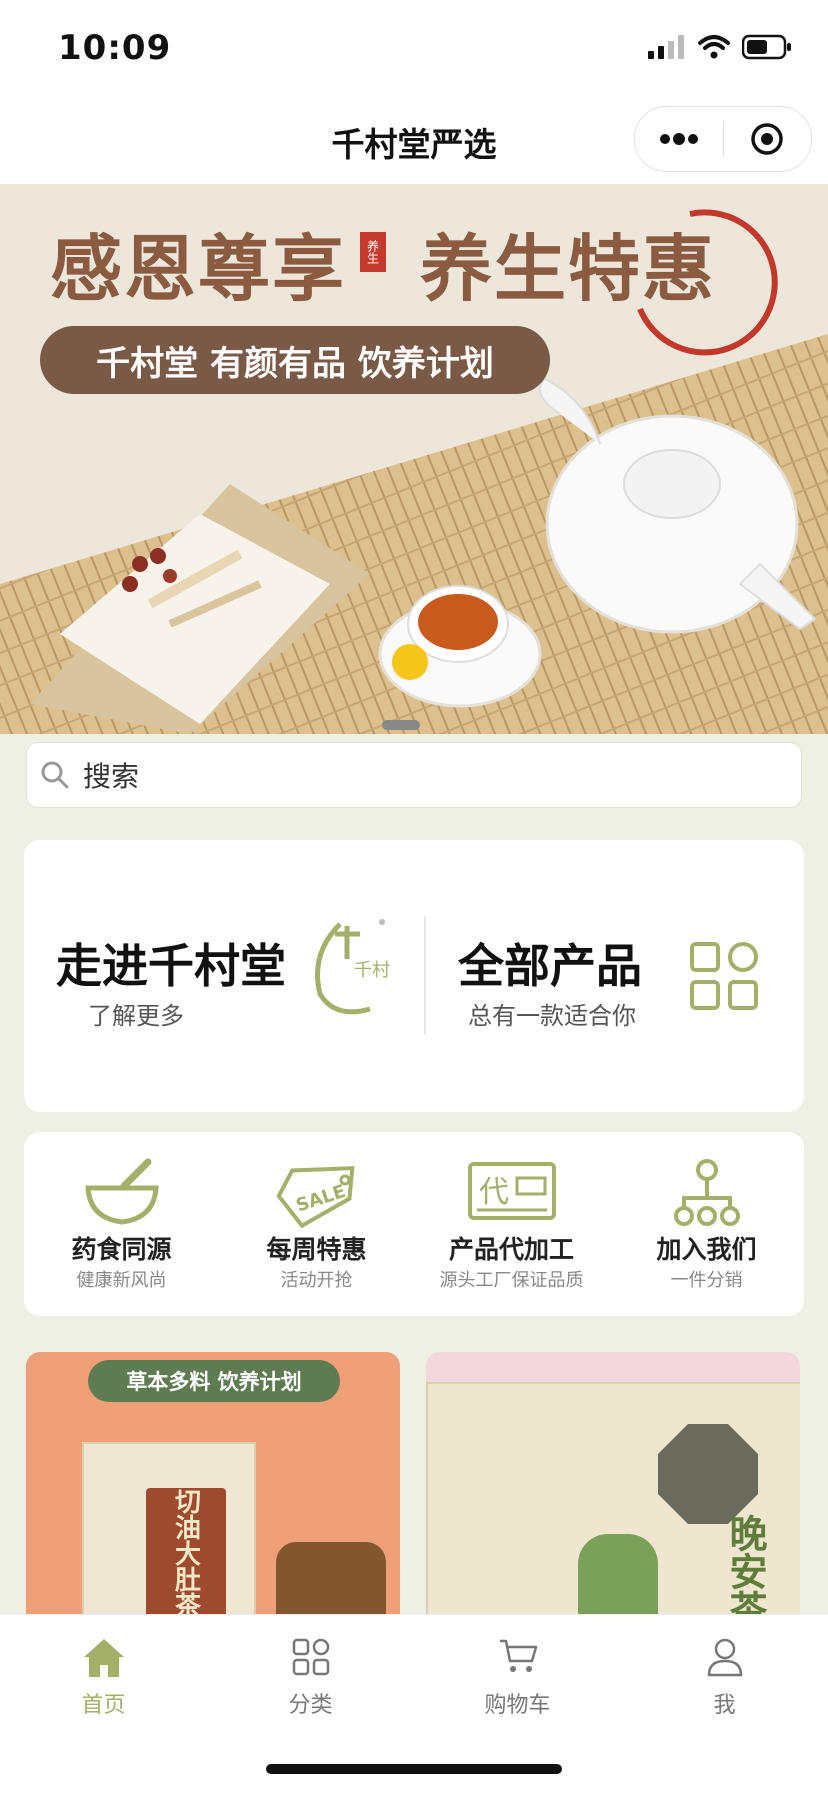  I want to click on feature-subtitle: 健康新风尚, so click(121, 1280).